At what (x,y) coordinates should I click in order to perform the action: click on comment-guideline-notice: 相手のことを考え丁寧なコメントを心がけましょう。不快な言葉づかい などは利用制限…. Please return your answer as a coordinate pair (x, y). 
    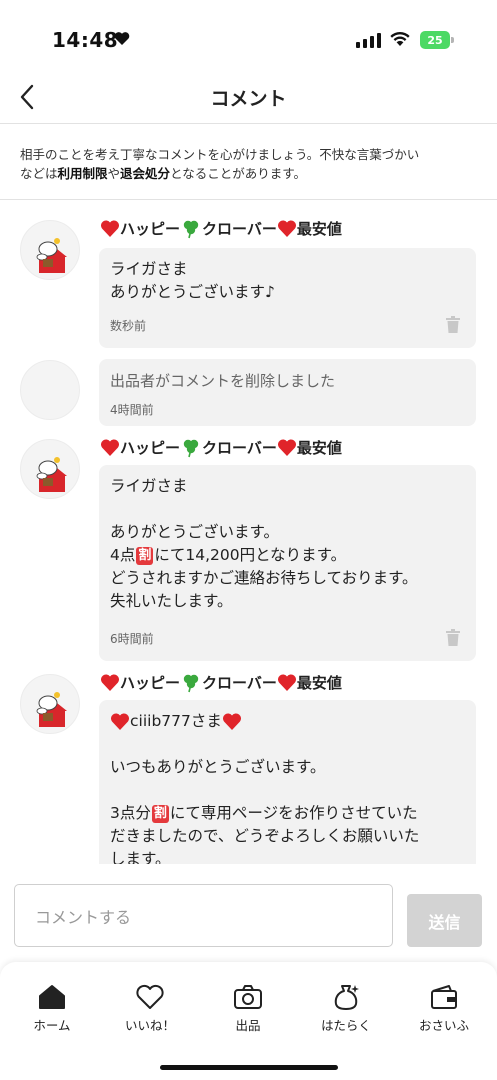
    Looking at the image, I should click on (248, 162).